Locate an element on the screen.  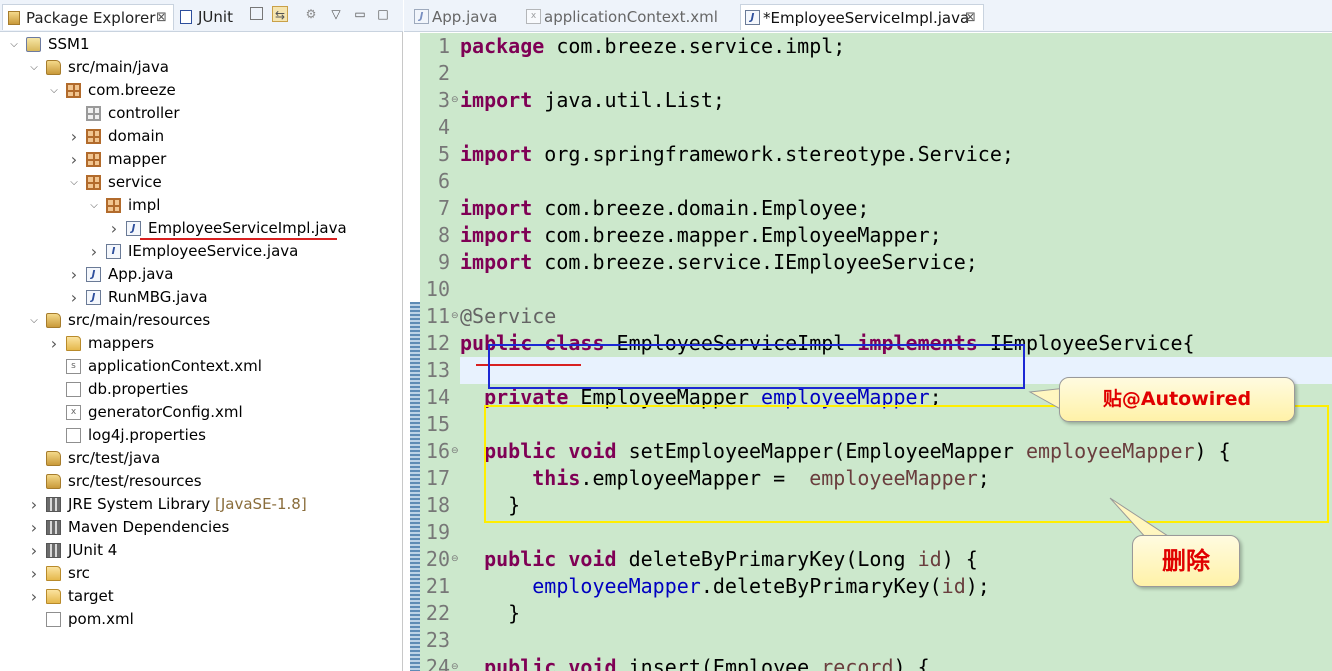
tree-item: › JUnit 4 is located at coordinates (200, 550).